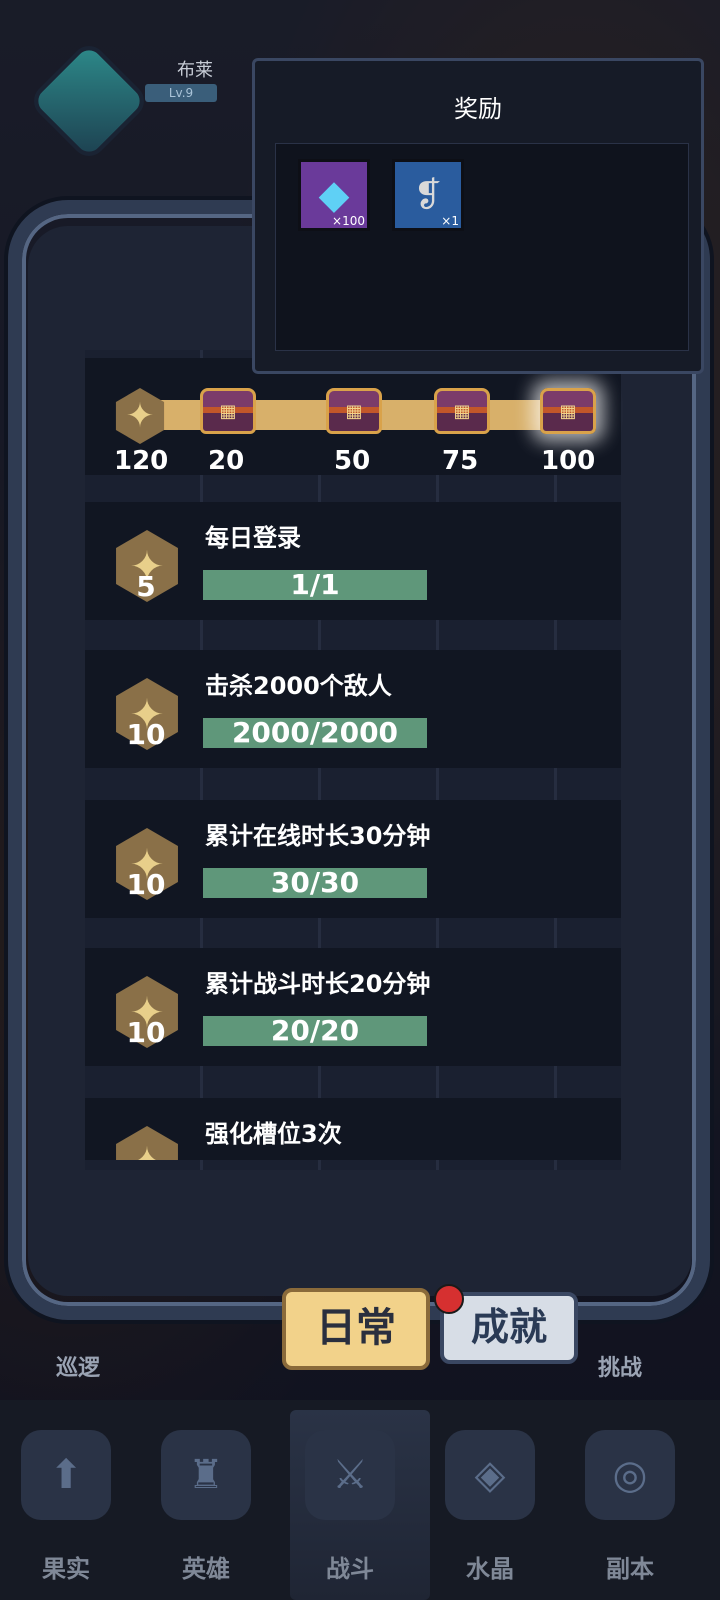  I want to click on task-progress: 30/30, so click(315, 883).